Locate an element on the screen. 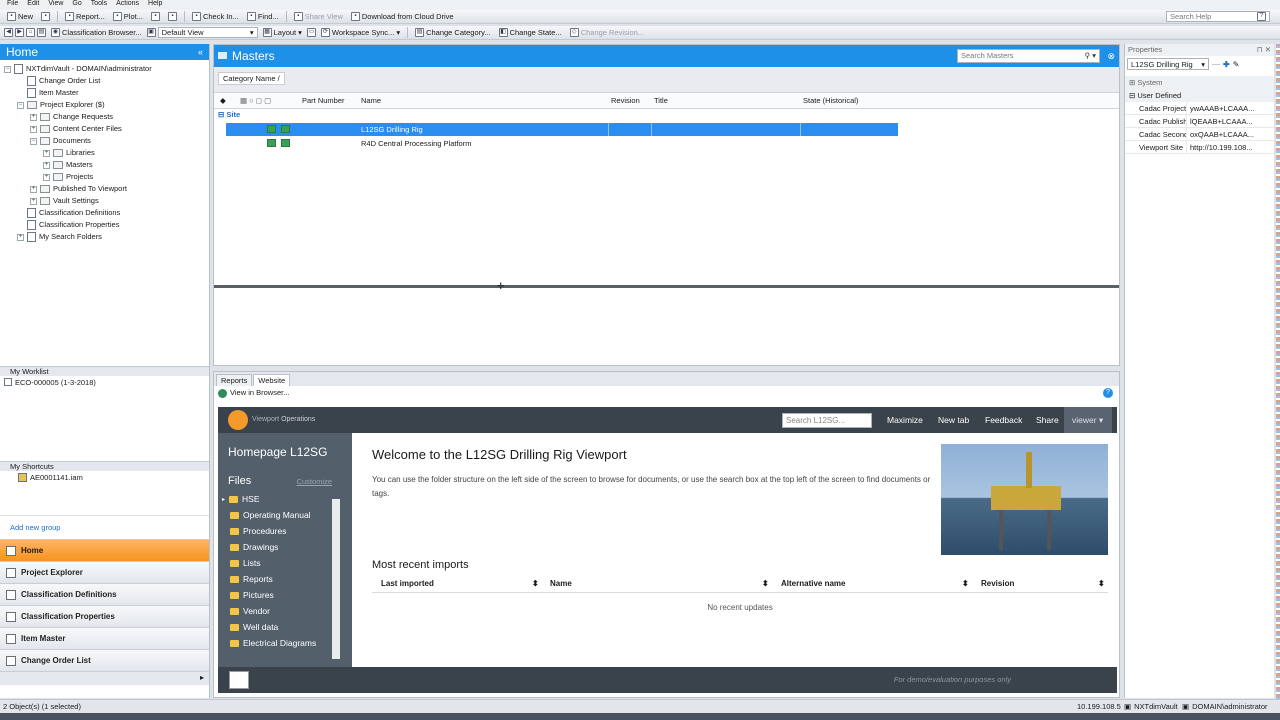 The image size is (1280, 720). delete-button: ▪ is located at coordinates (172, 17).